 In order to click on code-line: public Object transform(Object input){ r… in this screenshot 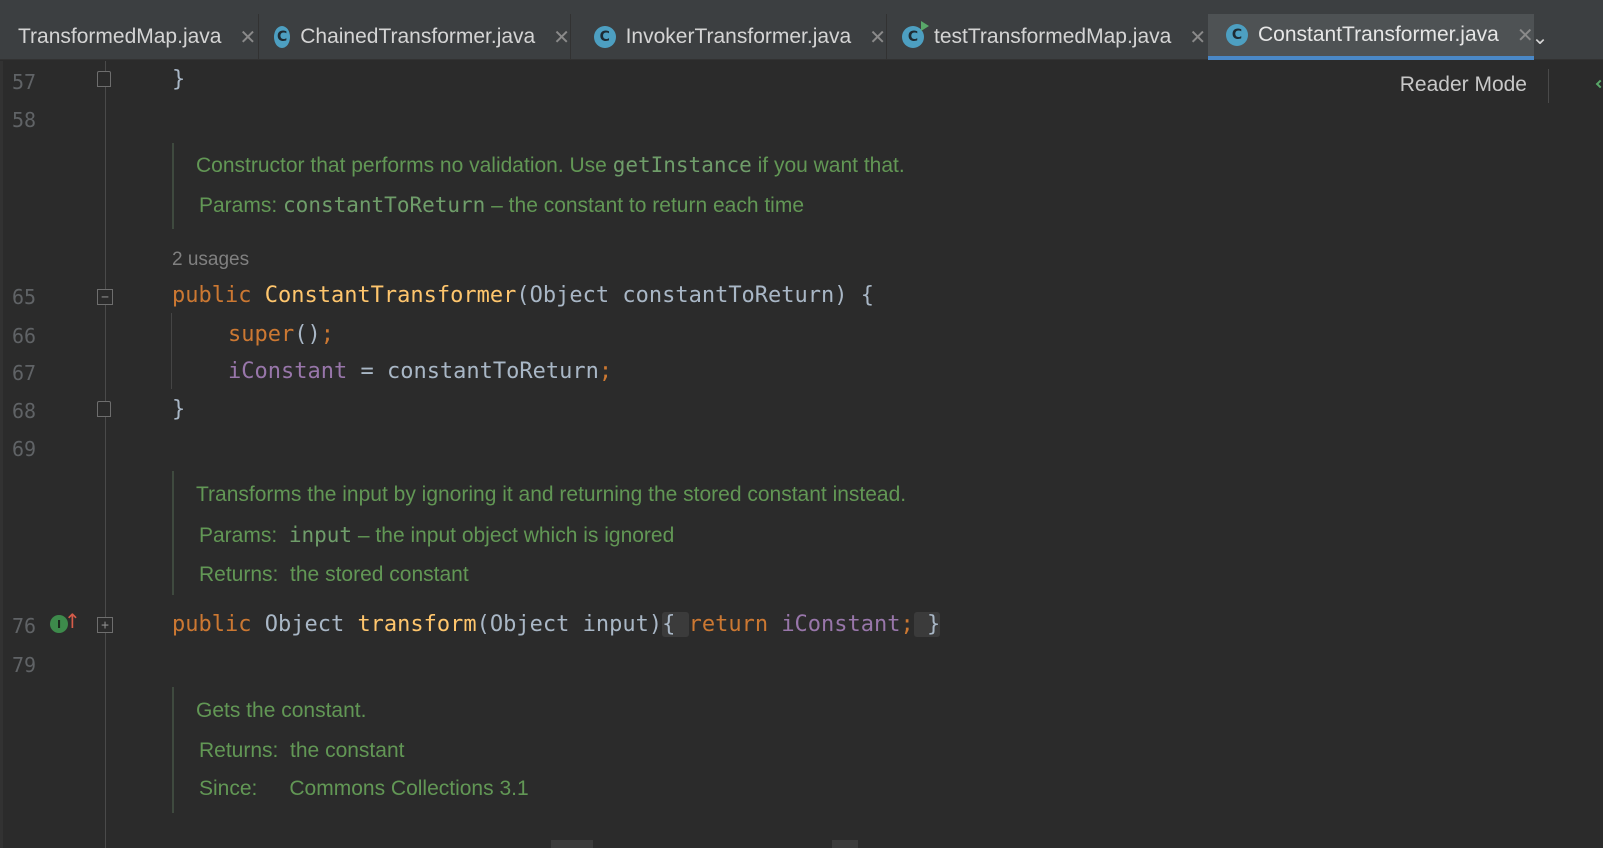, I will do `click(556, 624)`.